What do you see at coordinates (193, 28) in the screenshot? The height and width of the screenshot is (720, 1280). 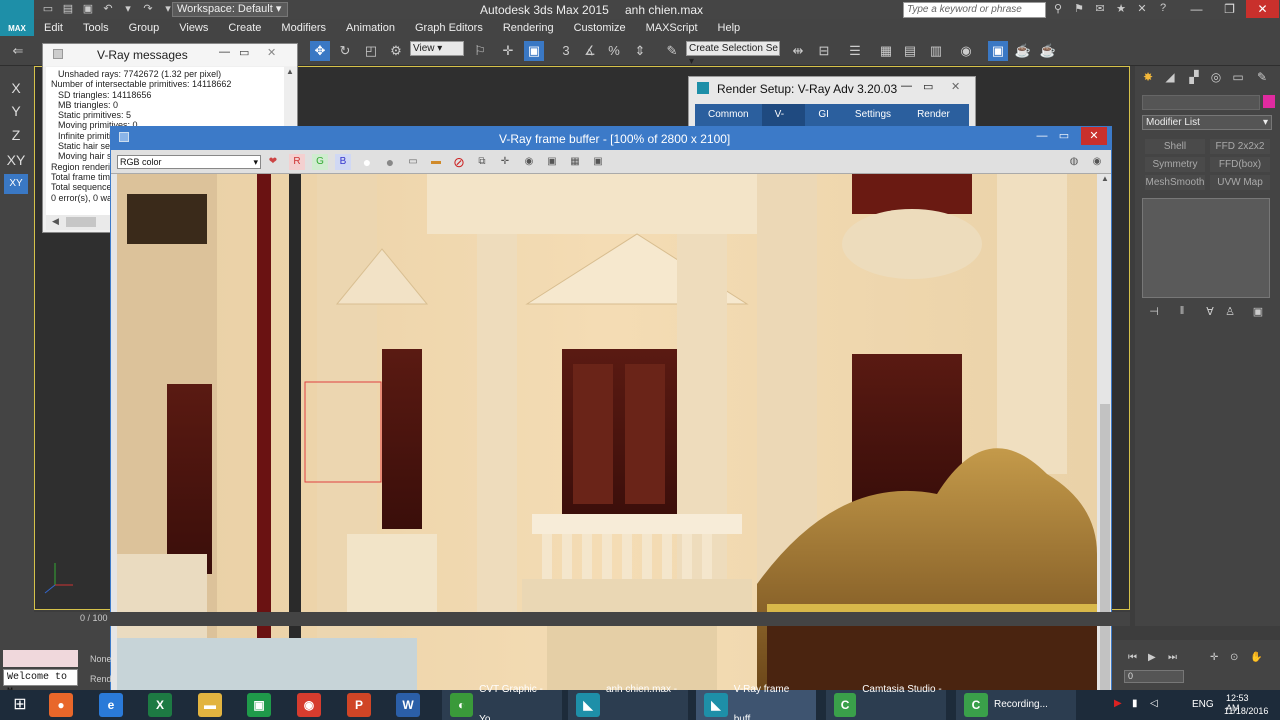 I see `menu-views: Views` at bounding box center [193, 28].